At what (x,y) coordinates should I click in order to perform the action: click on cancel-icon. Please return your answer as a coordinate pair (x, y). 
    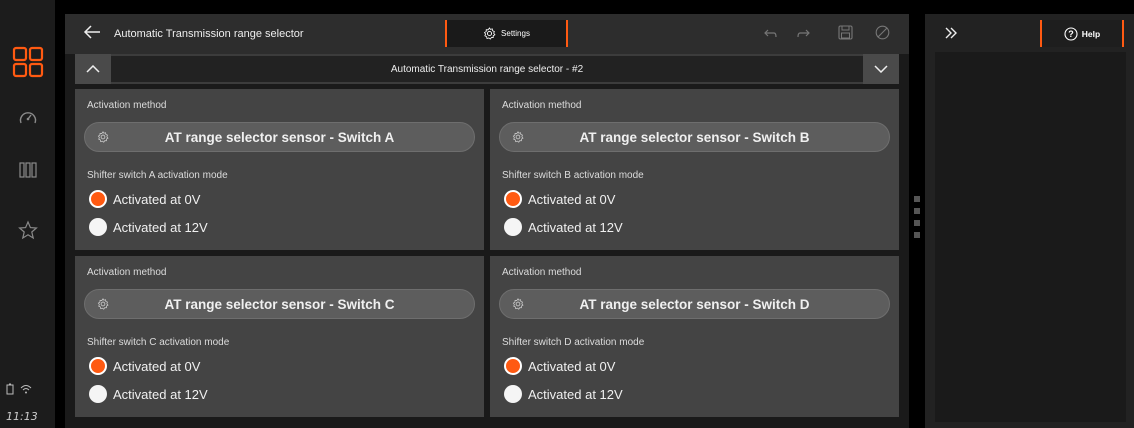
    Looking at the image, I should click on (882, 35).